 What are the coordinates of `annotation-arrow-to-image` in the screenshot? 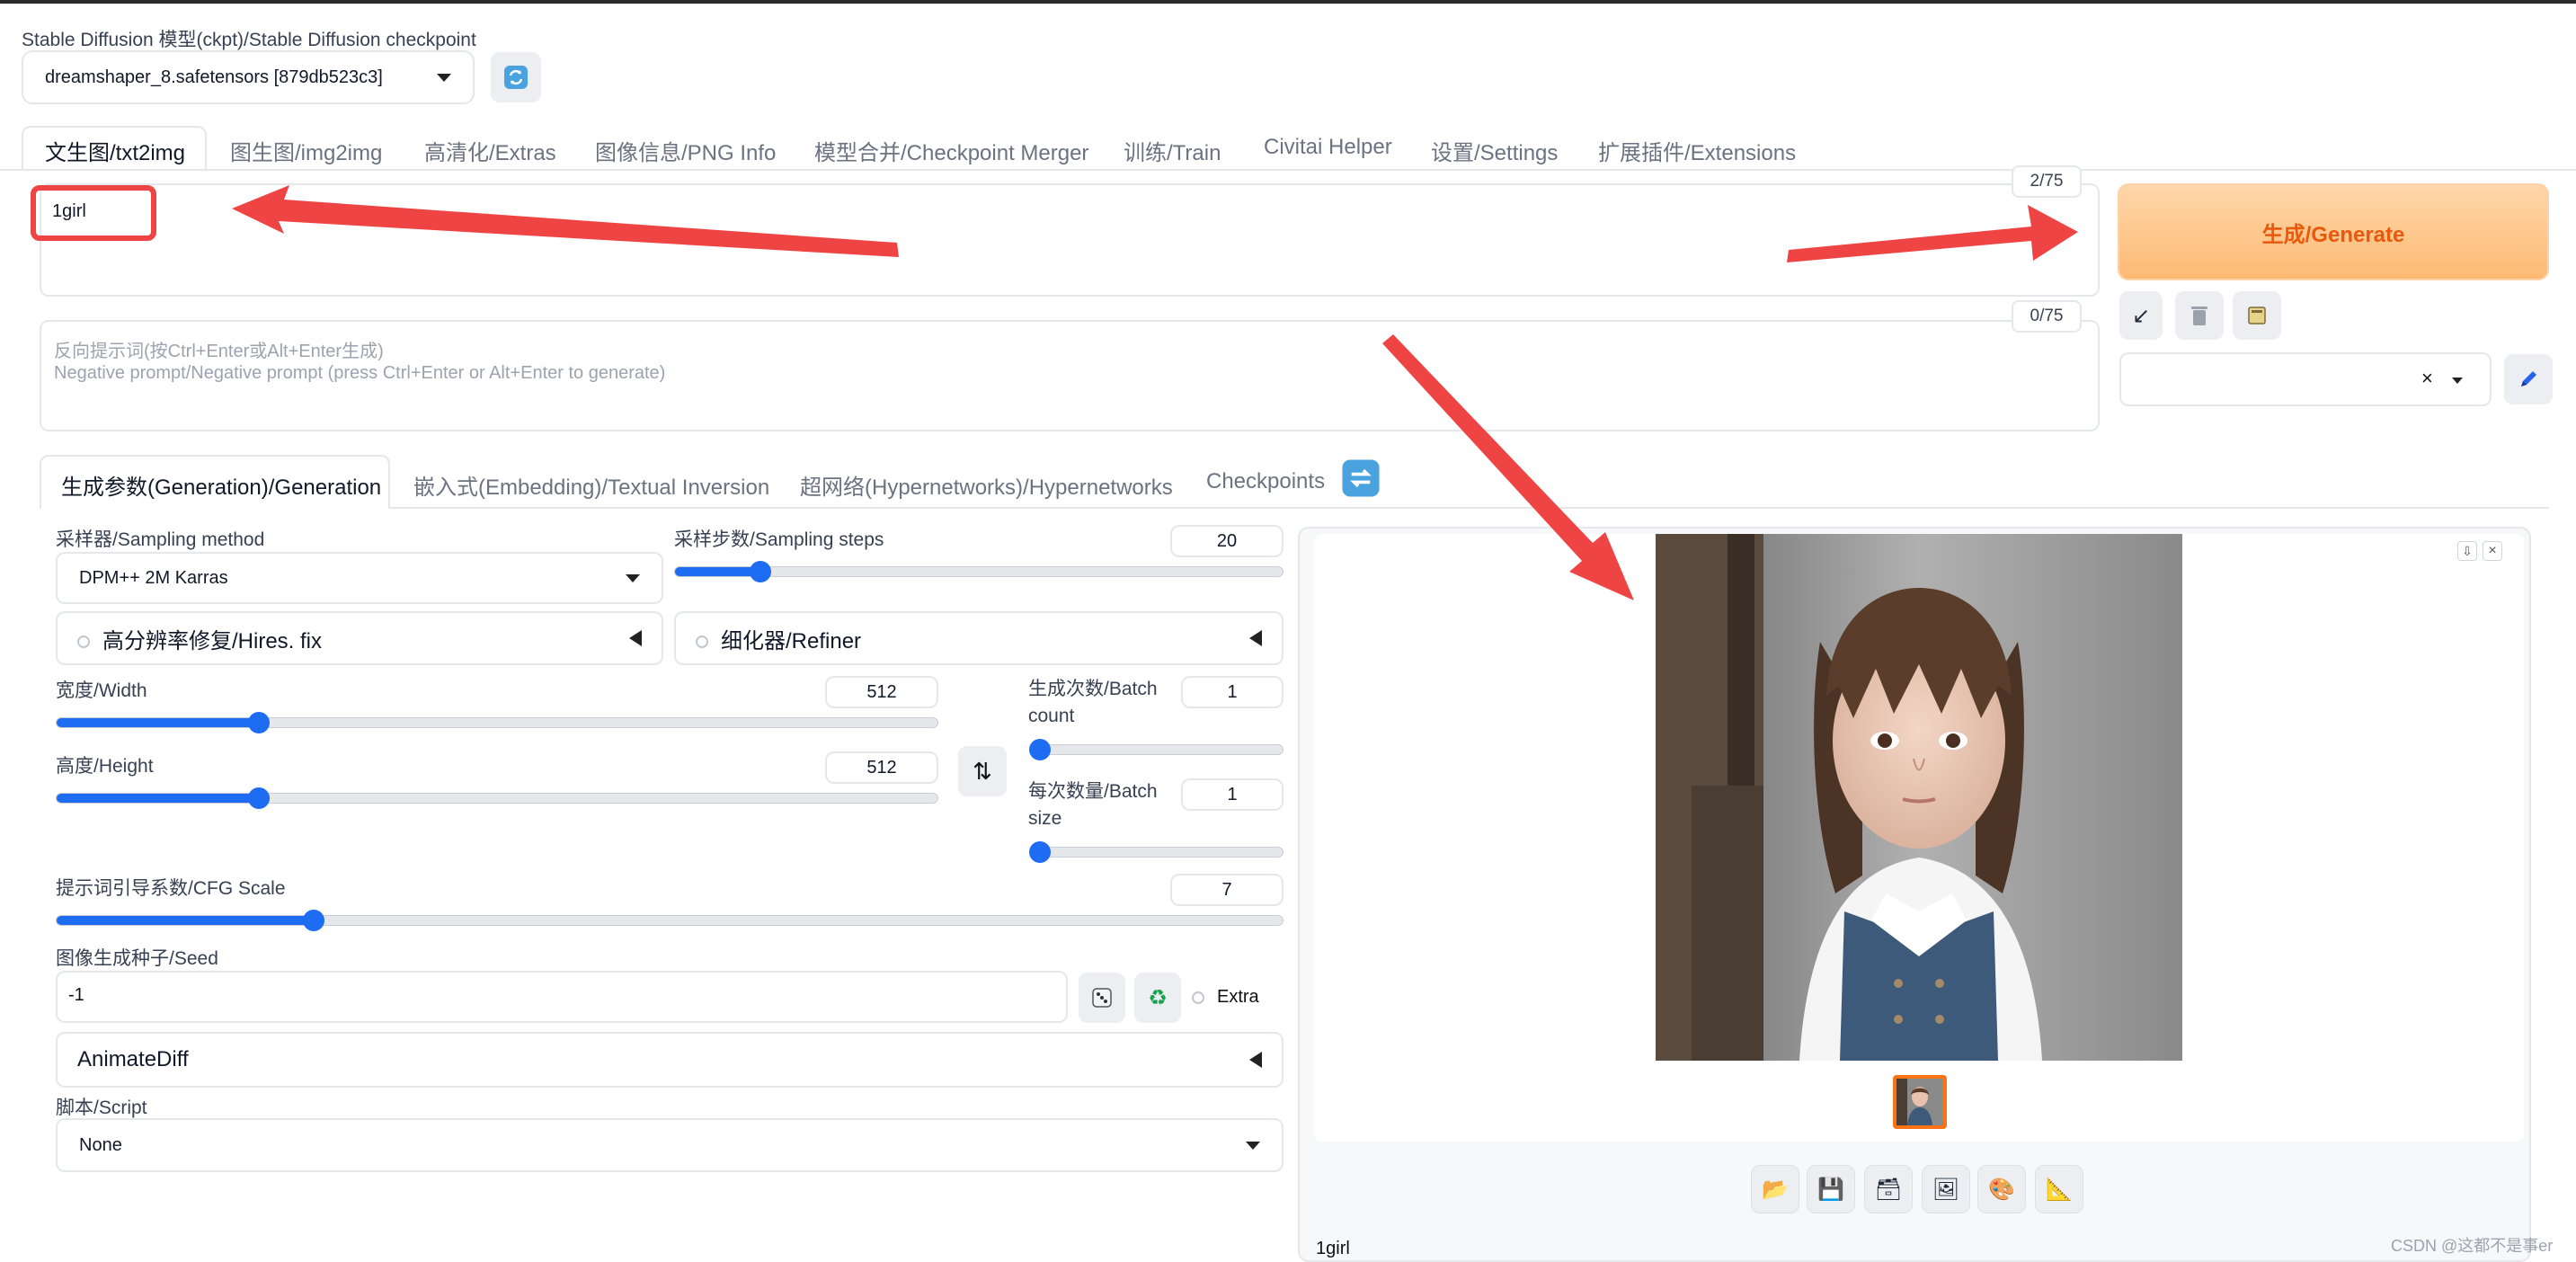 It's located at (1508, 467).